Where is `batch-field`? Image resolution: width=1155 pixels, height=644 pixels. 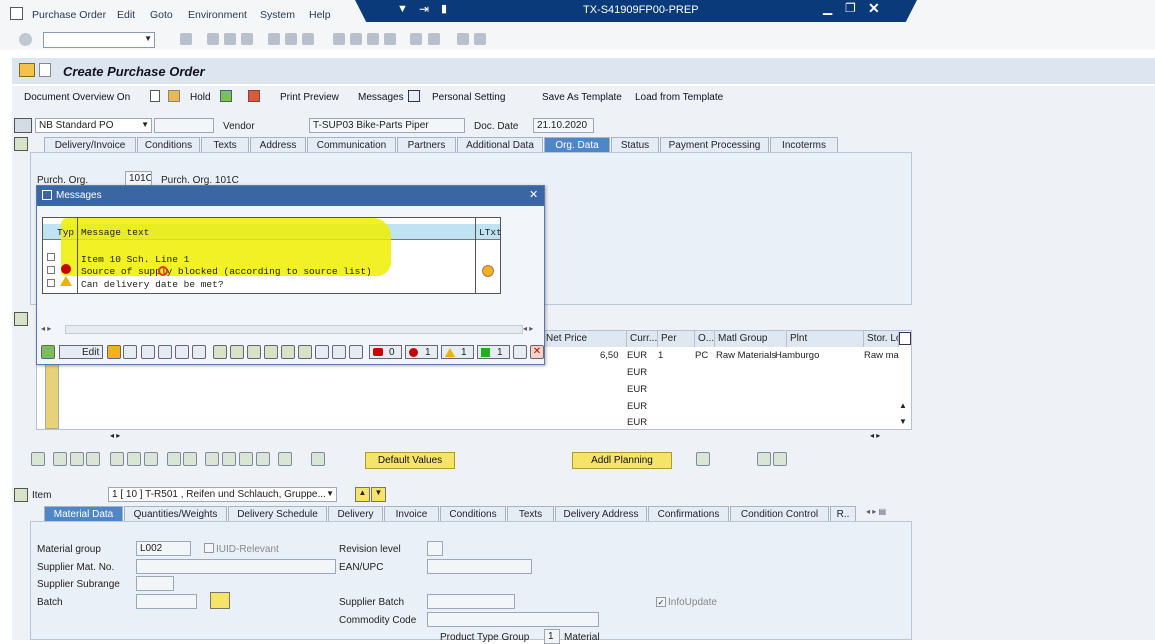 batch-field is located at coordinates (166, 601).